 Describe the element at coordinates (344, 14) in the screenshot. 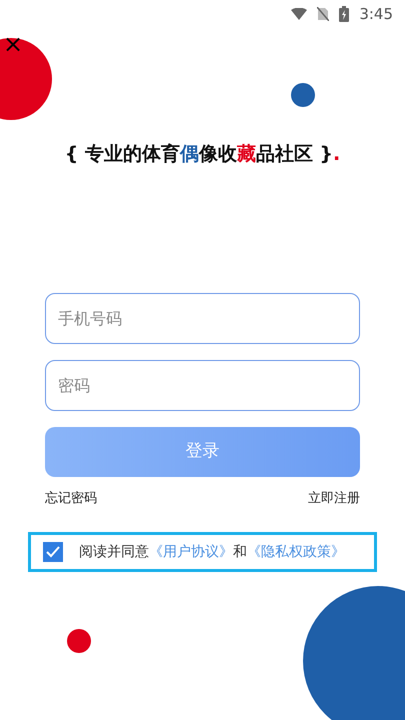

I see `battery-icon` at that location.